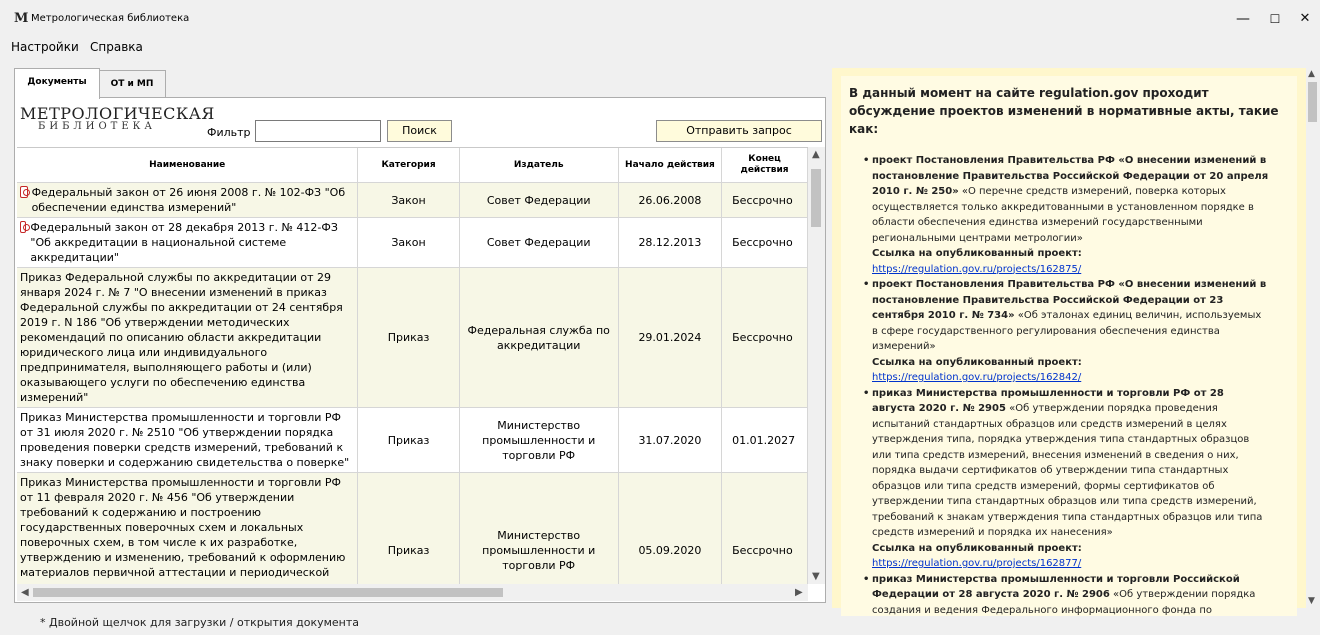 The width and height of the screenshot is (1320, 635). What do you see at coordinates (45, 47) in the screenshot?
I see `menu-settings: Настройки` at bounding box center [45, 47].